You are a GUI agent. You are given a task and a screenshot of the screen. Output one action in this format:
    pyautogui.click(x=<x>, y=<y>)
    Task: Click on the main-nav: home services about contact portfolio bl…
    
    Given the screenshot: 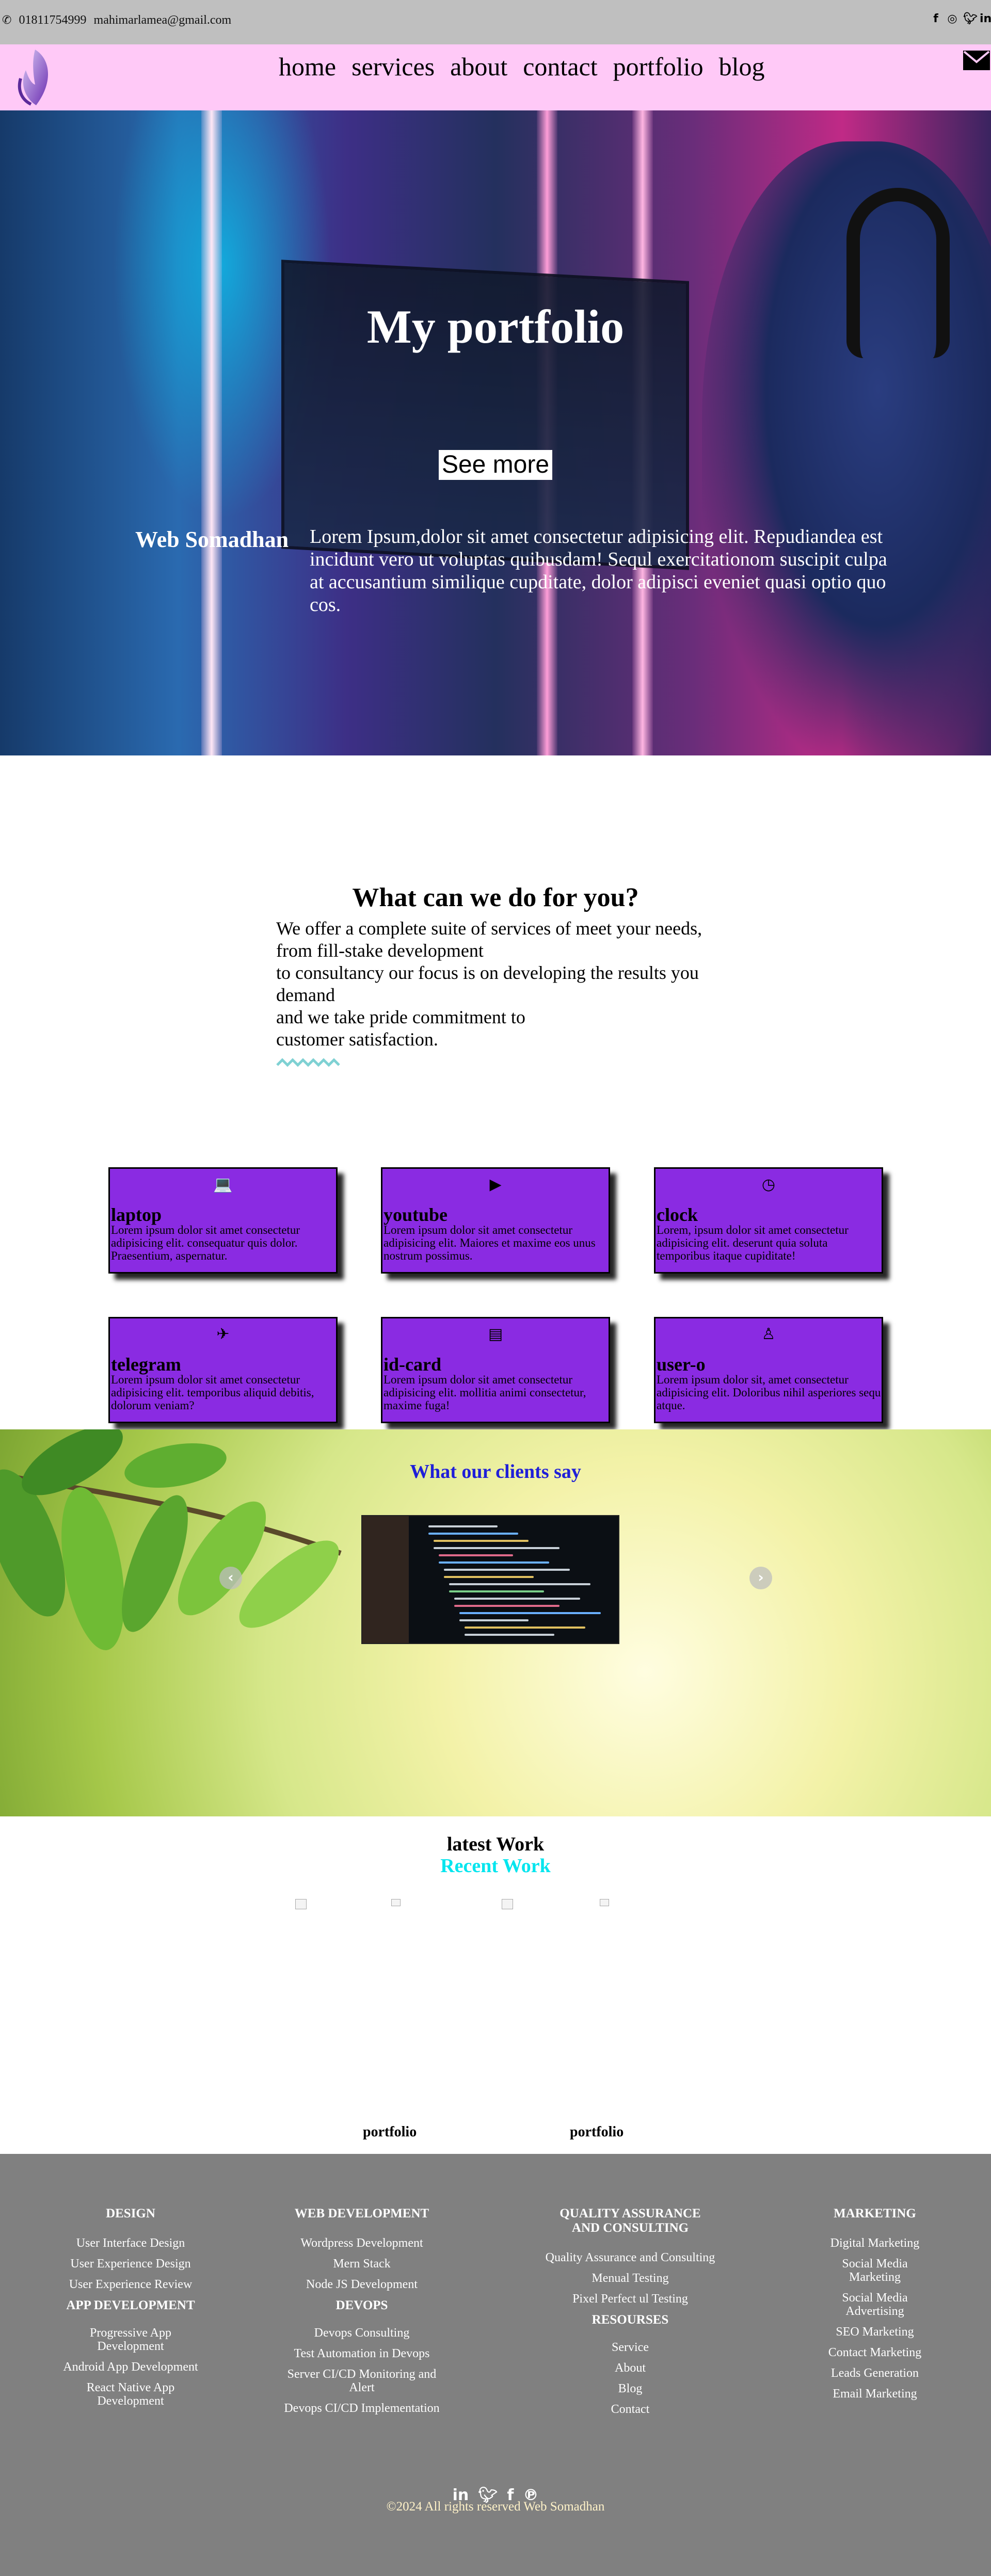 What is the action you would take?
    pyautogui.click(x=522, y=67)
    